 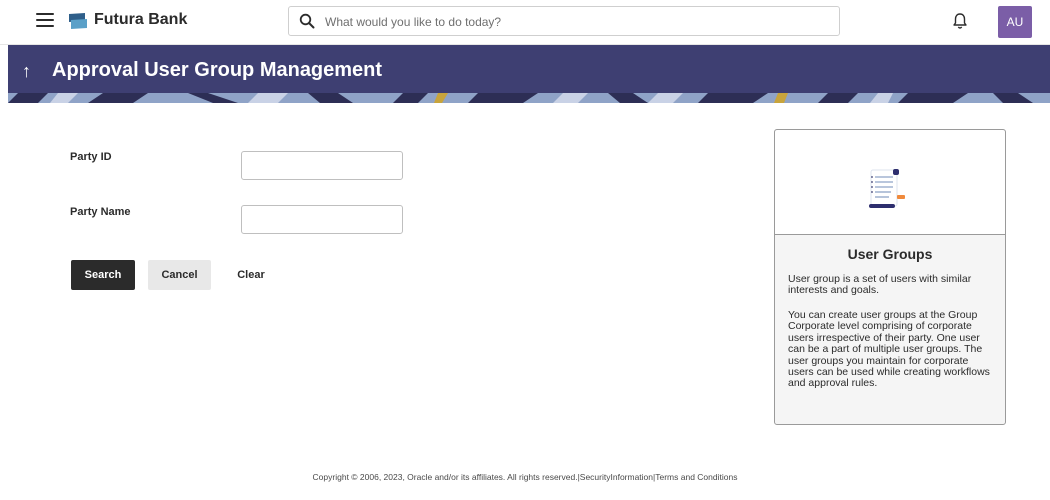 I want to click on bank-name: Futura Bank, so click(x=141, y=19).